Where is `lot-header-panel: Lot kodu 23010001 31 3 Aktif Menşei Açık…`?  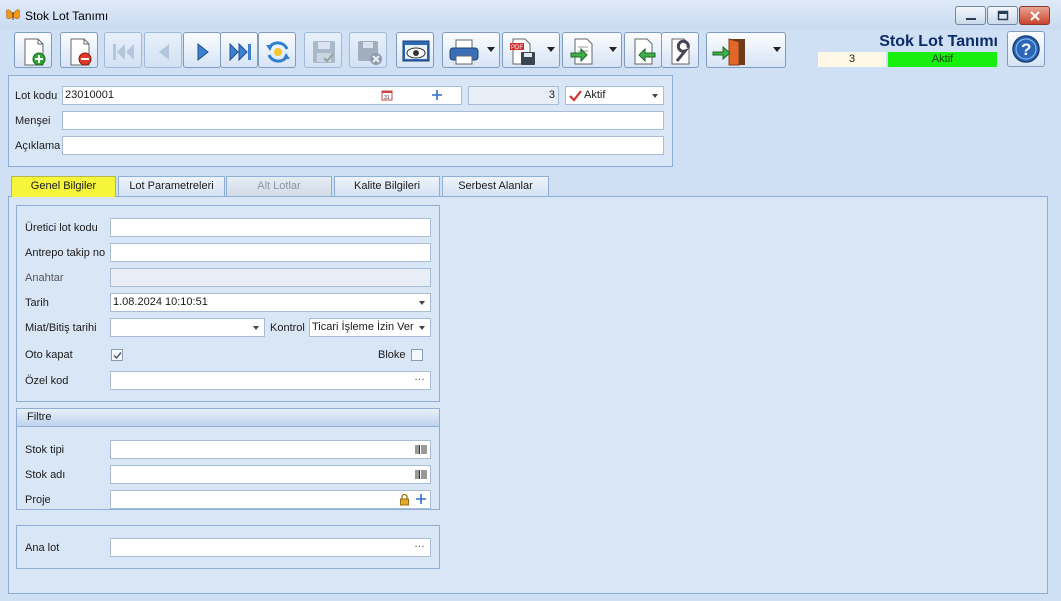 lot-header-panel: Lot kodu 23010001 31 3 Aktif Menşei Açık… is located at coordinates (340, 121).